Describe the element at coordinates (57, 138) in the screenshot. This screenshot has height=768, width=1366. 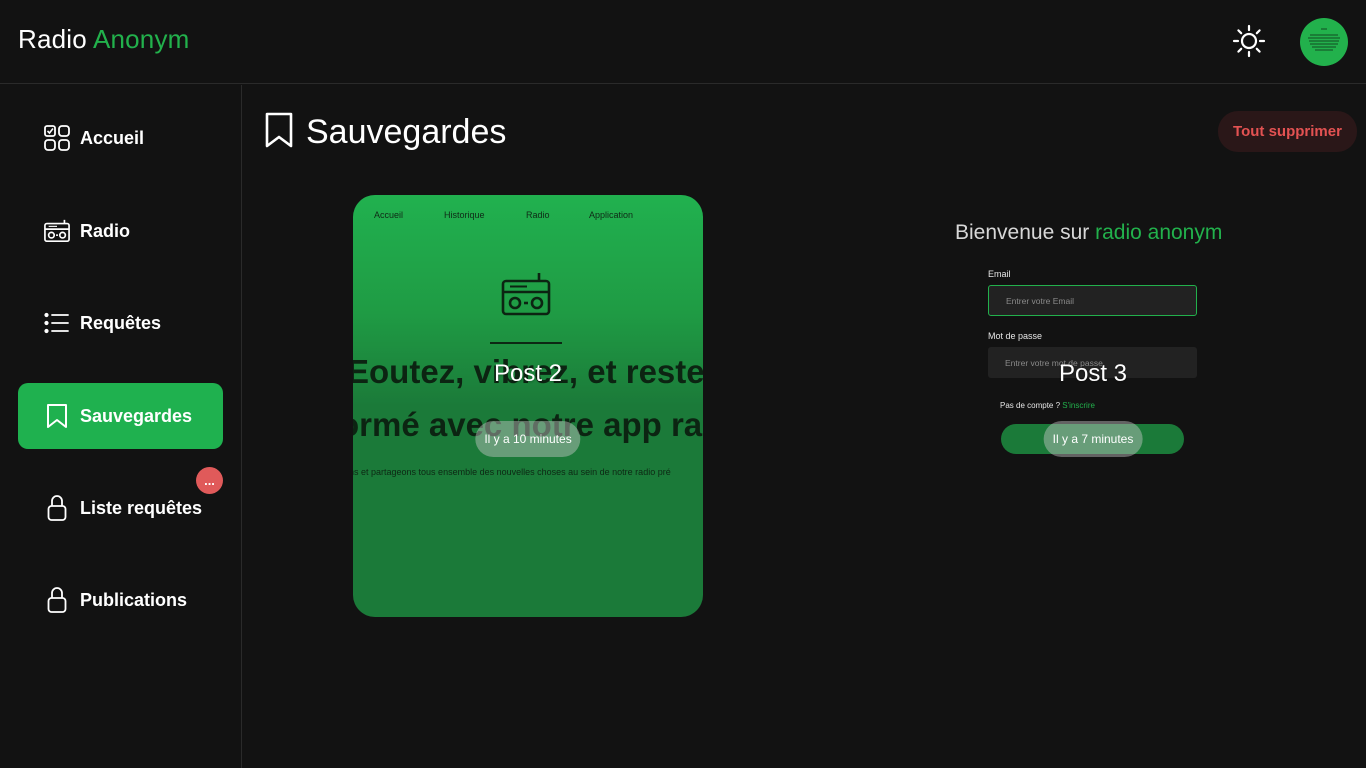
I see `dashboard-icon` at that location.